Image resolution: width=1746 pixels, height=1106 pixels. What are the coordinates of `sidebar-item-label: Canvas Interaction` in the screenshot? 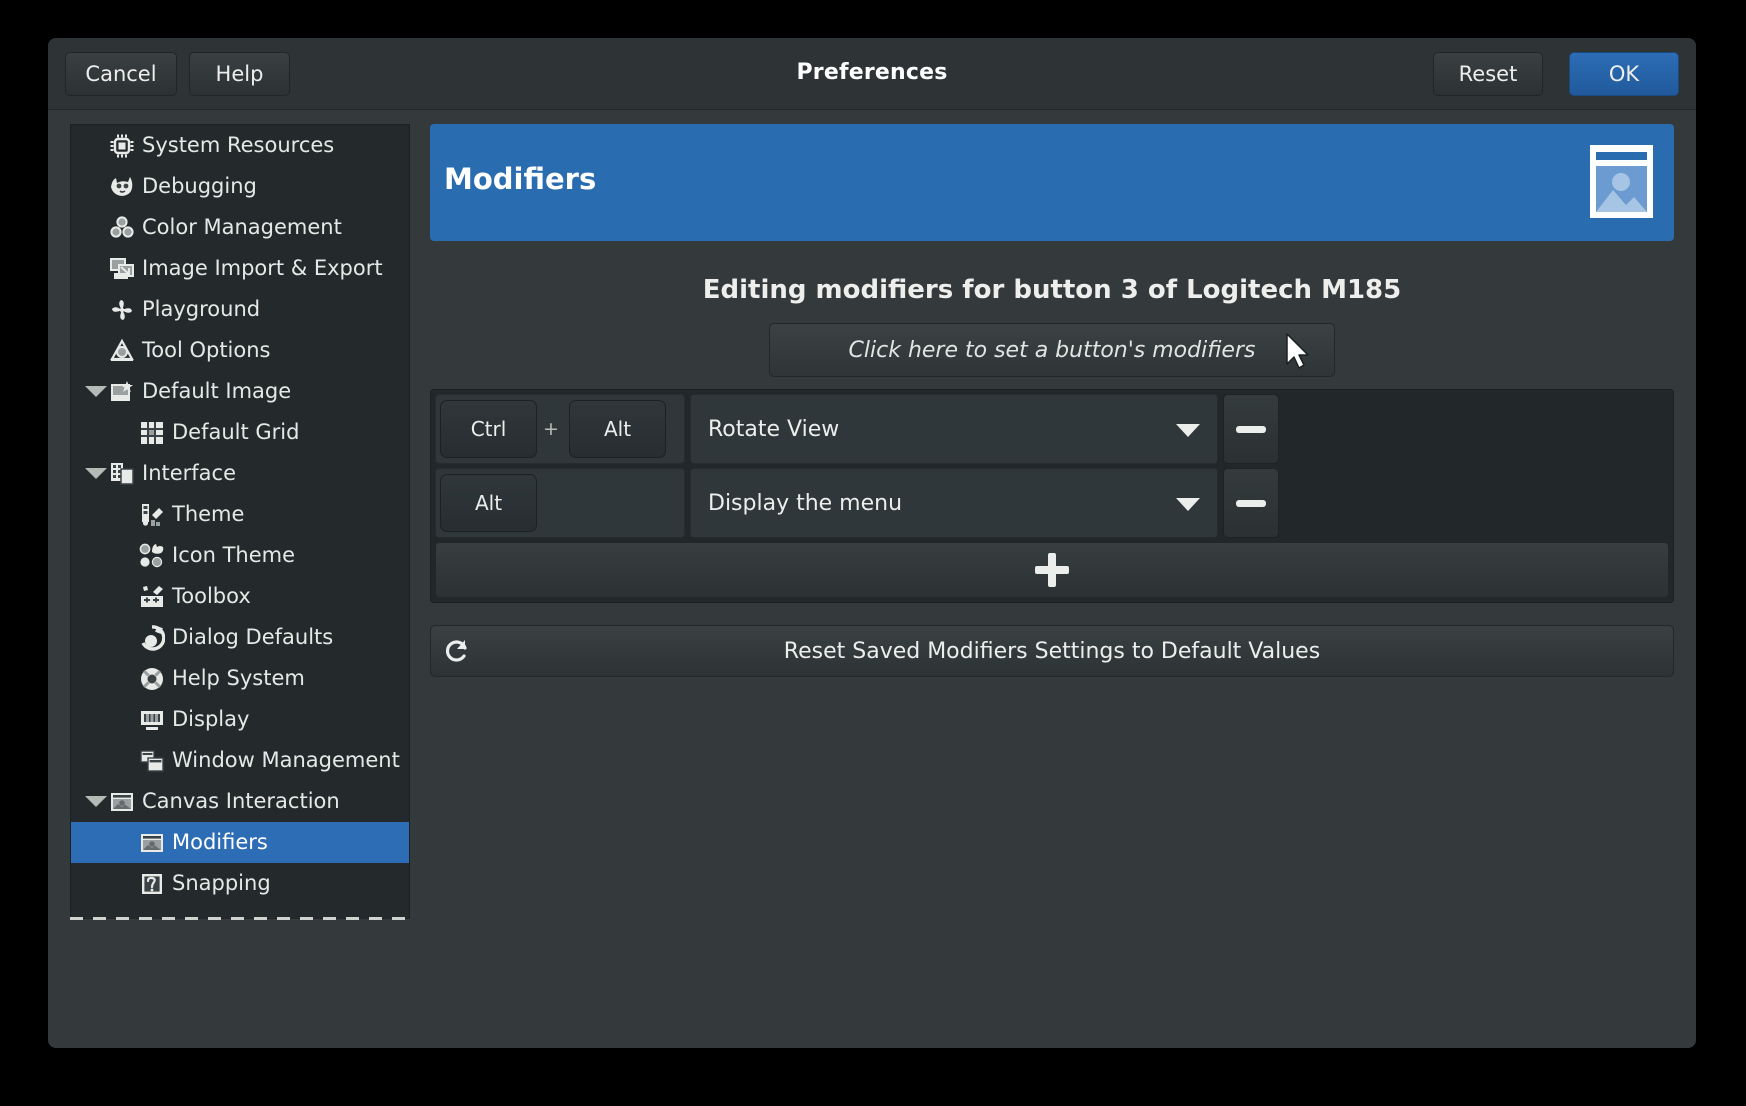 It's located at (241, 801).